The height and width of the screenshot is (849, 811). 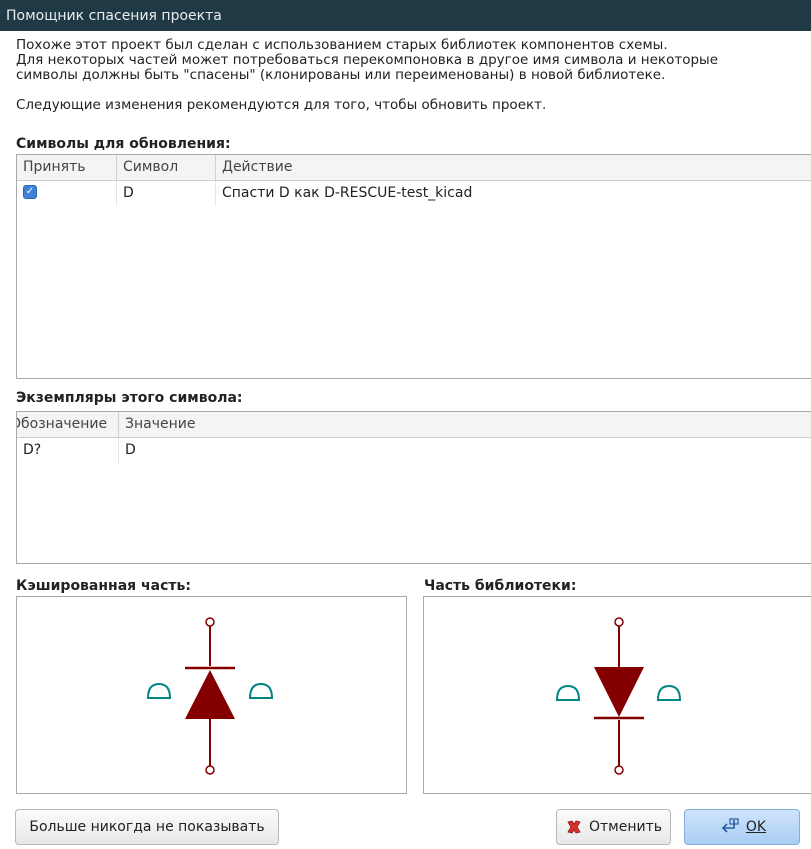 I want to click on ok-button: OK, so click(x=742, y=827).